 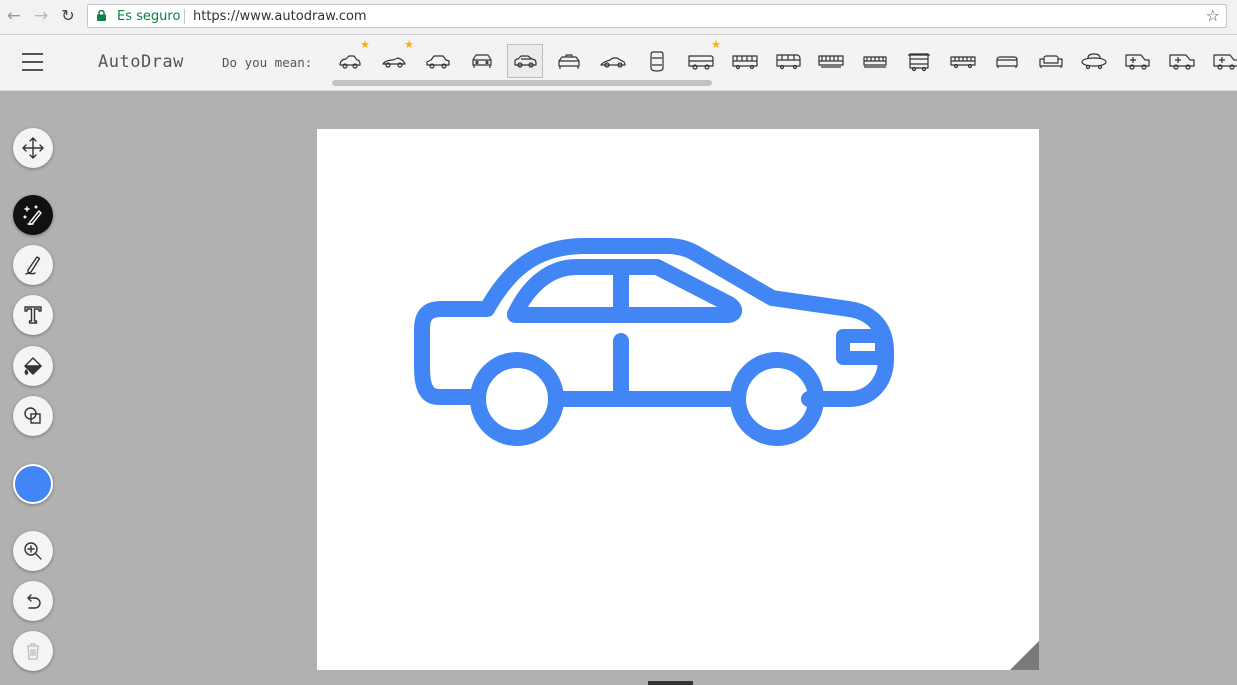 What do you see at coordinates (280, 16) in the screenshot?
I see `url-text: https://www.autodraw.com` at bounding box center [280, 16].